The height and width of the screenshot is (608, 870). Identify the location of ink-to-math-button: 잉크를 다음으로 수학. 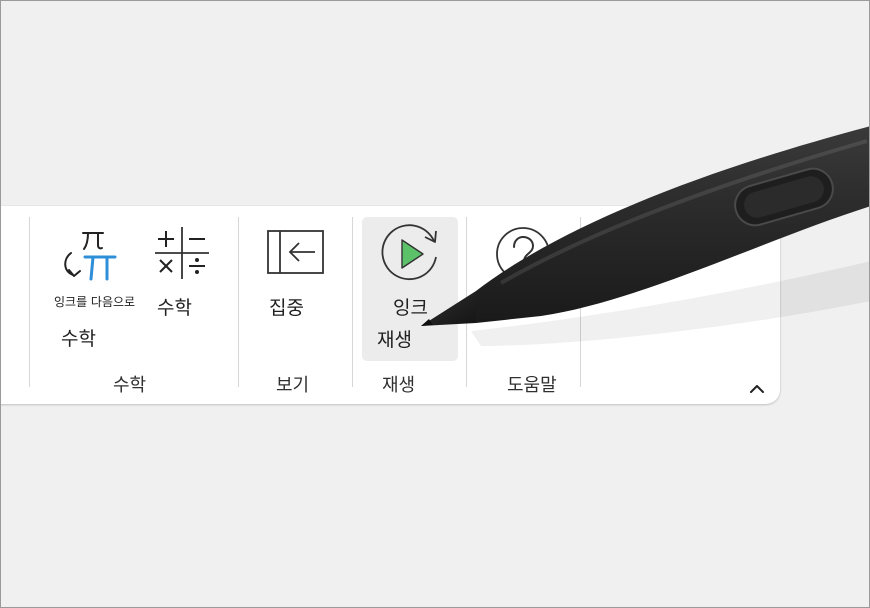
(101, 286).